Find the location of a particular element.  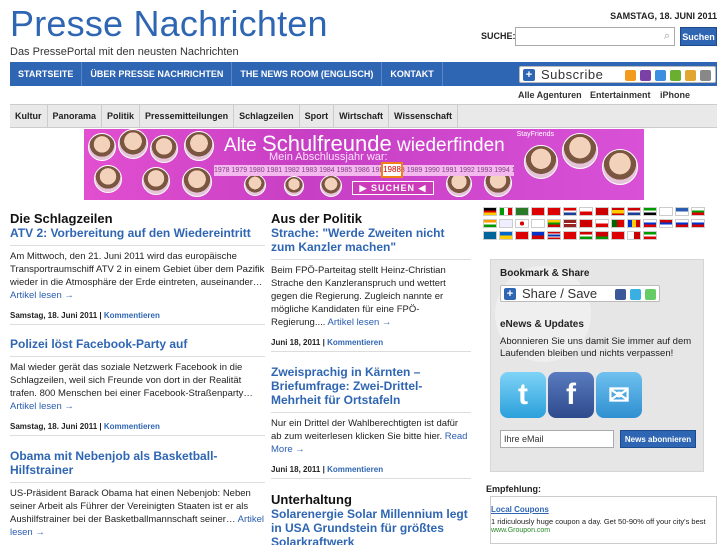

category-politik: Politik is located at coordinates (121, 116).